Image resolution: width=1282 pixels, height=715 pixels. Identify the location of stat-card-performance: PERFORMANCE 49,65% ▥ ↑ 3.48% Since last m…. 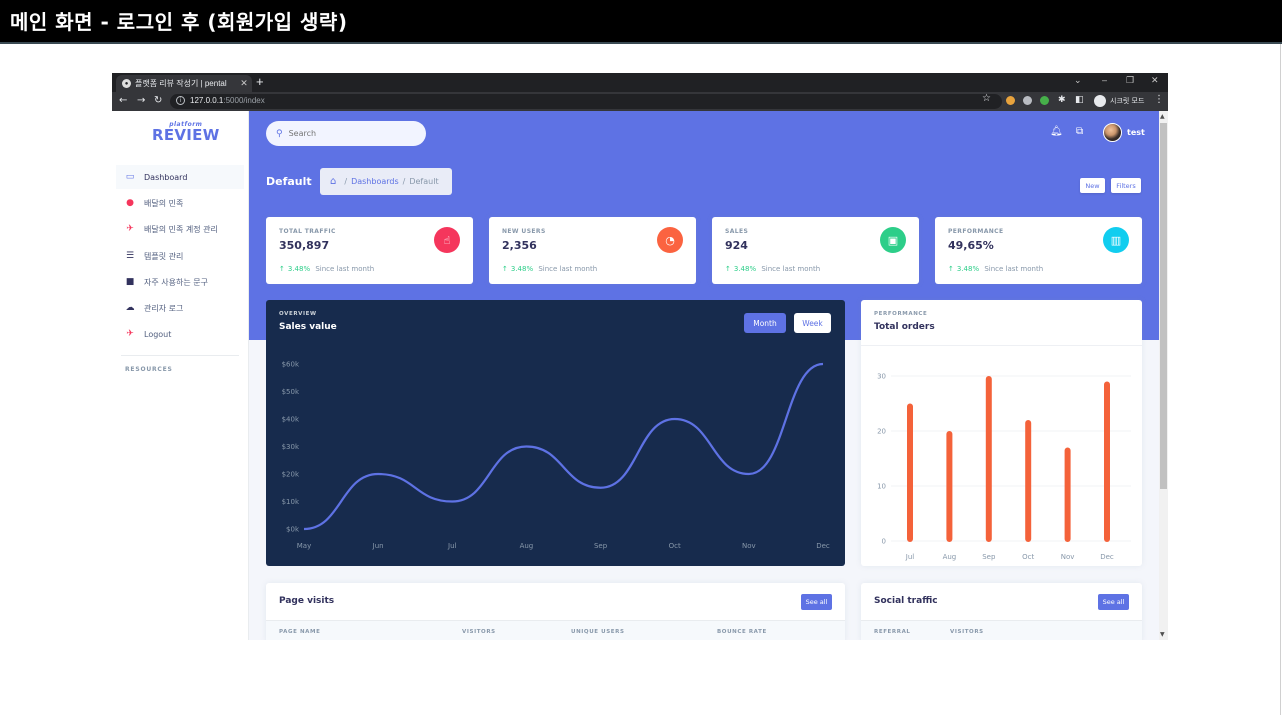
(1038, 250).